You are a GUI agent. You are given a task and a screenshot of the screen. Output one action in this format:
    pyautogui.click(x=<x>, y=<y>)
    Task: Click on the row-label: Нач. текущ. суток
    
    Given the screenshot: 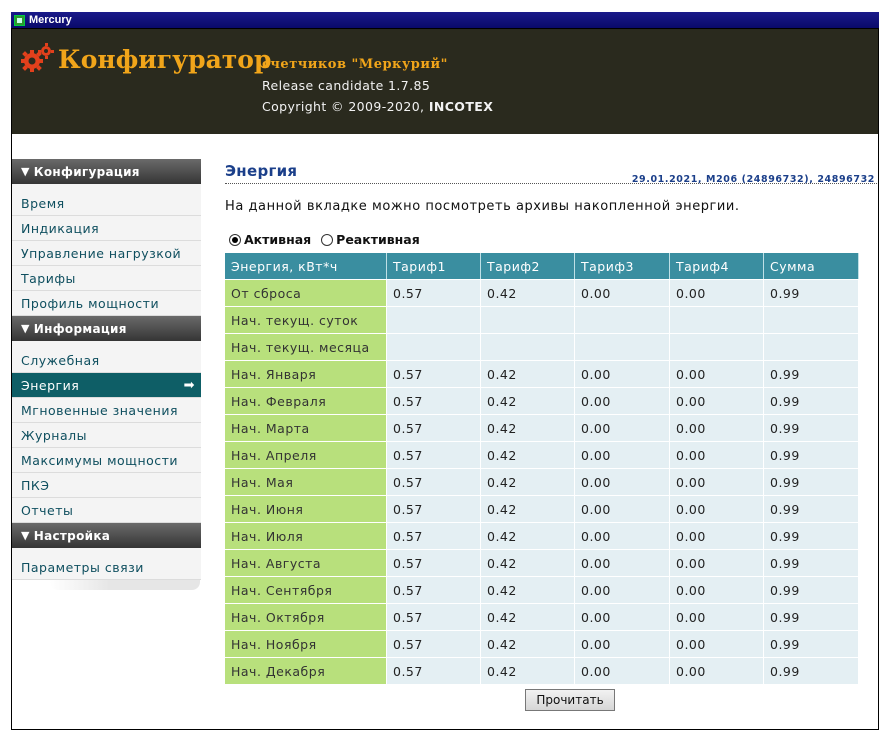 What is the action you would take?
    pyautogui.click(x=306, y=319)
    